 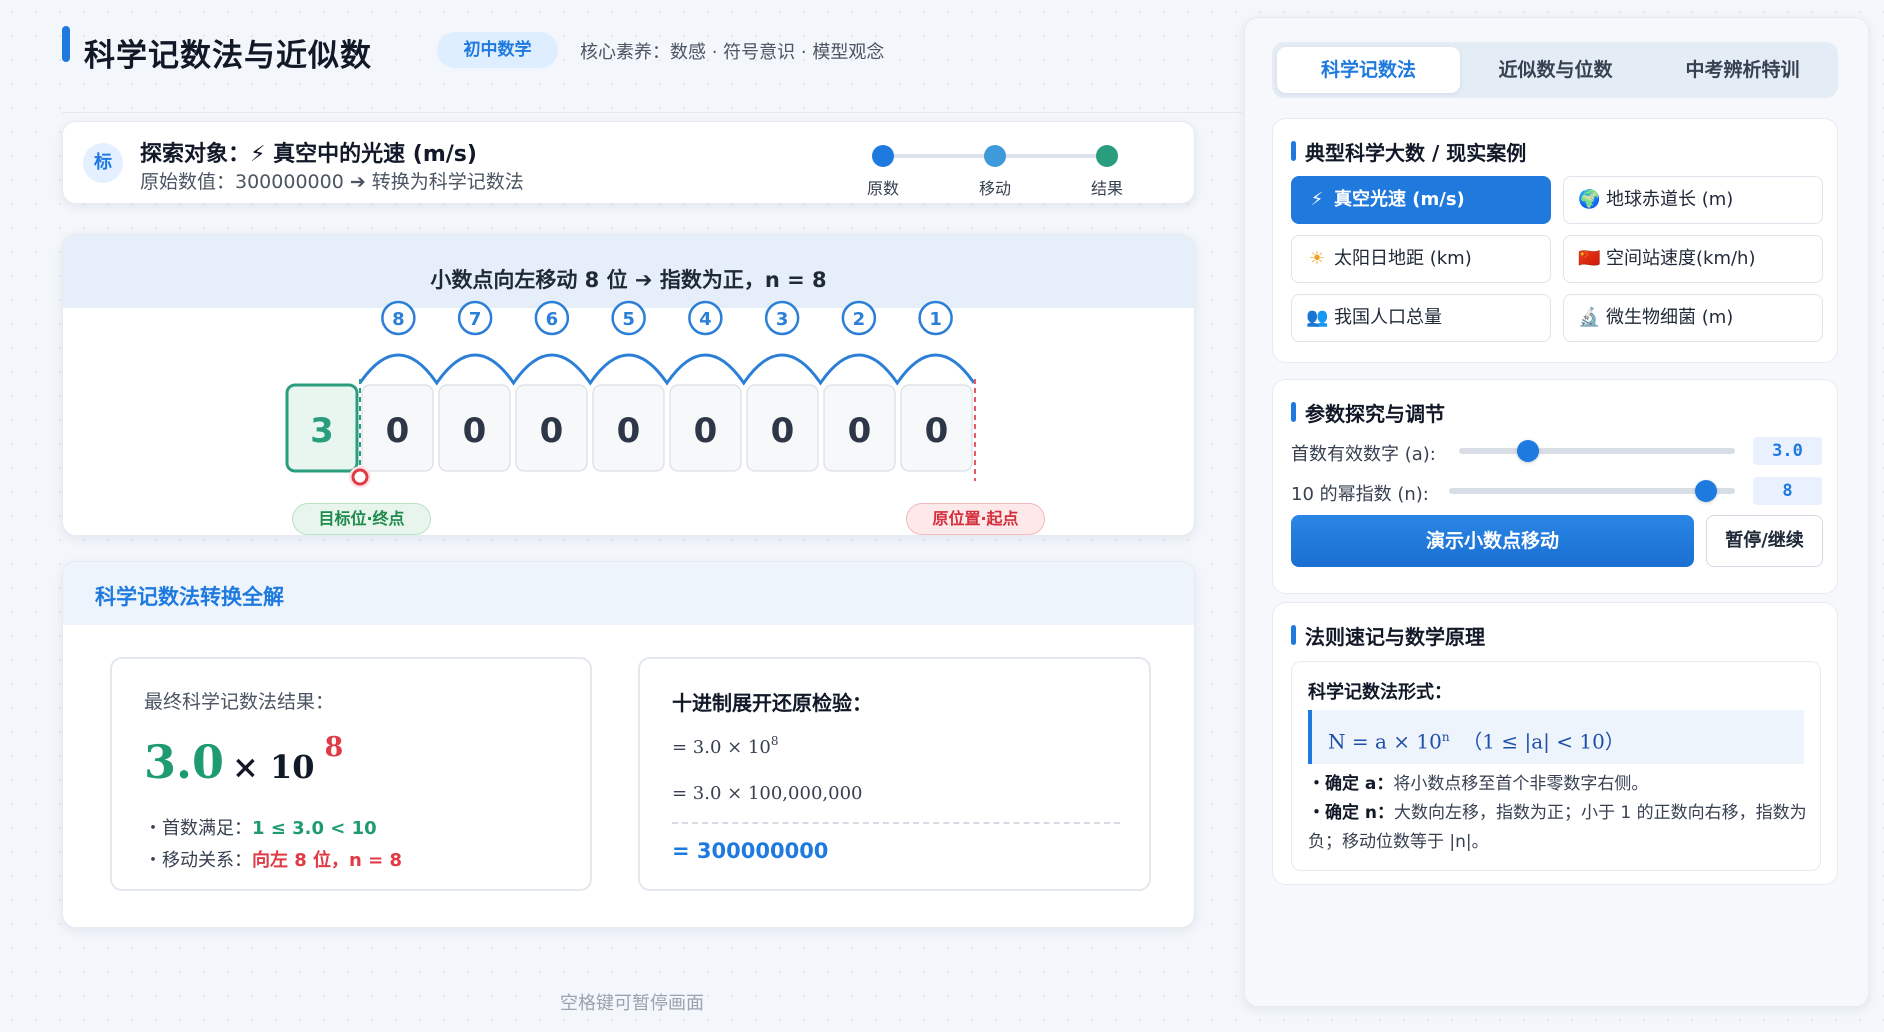 What do you see at coordinates (327, 860) in the screenshot?
I see `check2-value: 向左 8 位，n = 8` at bounding box center [327, 860].